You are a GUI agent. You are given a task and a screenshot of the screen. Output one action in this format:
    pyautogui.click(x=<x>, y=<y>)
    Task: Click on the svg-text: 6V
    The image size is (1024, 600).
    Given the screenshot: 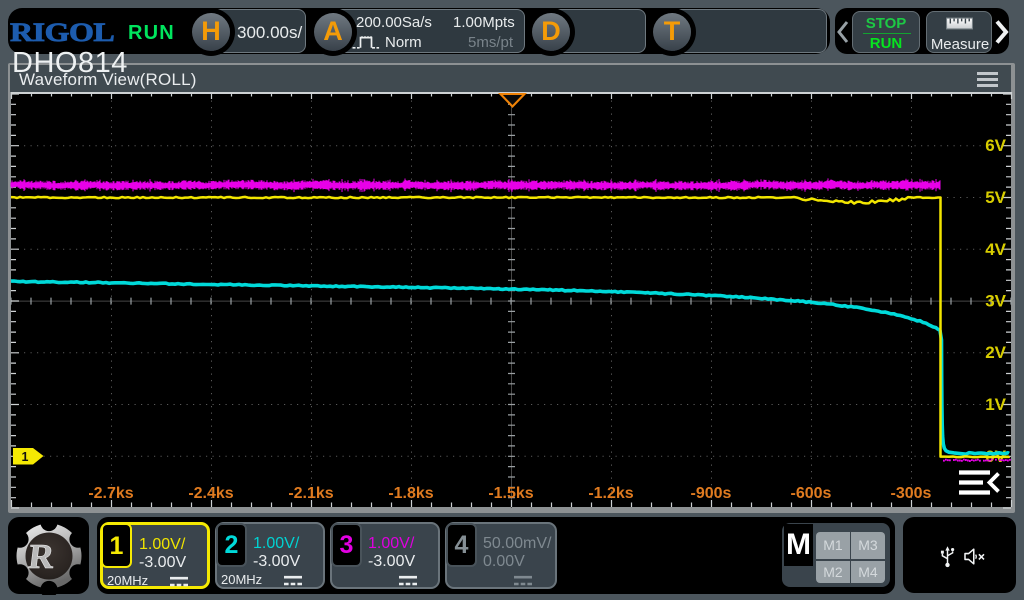 What is the action you would take?
    pyautogui.click(x=995, y=145)
    